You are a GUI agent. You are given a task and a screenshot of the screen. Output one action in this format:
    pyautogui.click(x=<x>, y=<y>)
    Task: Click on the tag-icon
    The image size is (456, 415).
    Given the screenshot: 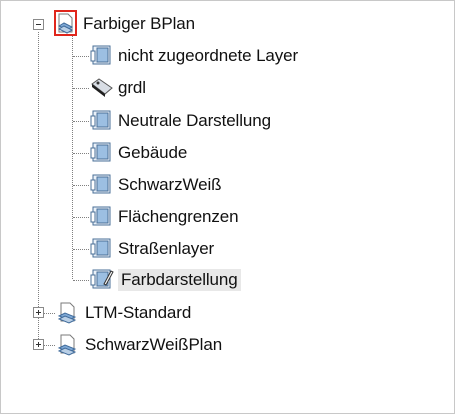 What is the action you would take?
    pyautogui.click(x=102, y=87)
    